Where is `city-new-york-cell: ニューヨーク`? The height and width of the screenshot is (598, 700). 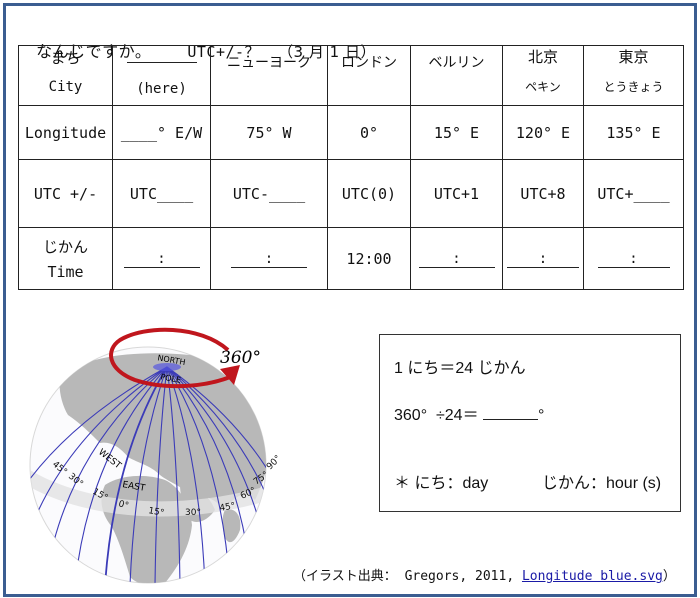 city-new-york-cell: ニューヨーク is located at coordinates (269, 75).